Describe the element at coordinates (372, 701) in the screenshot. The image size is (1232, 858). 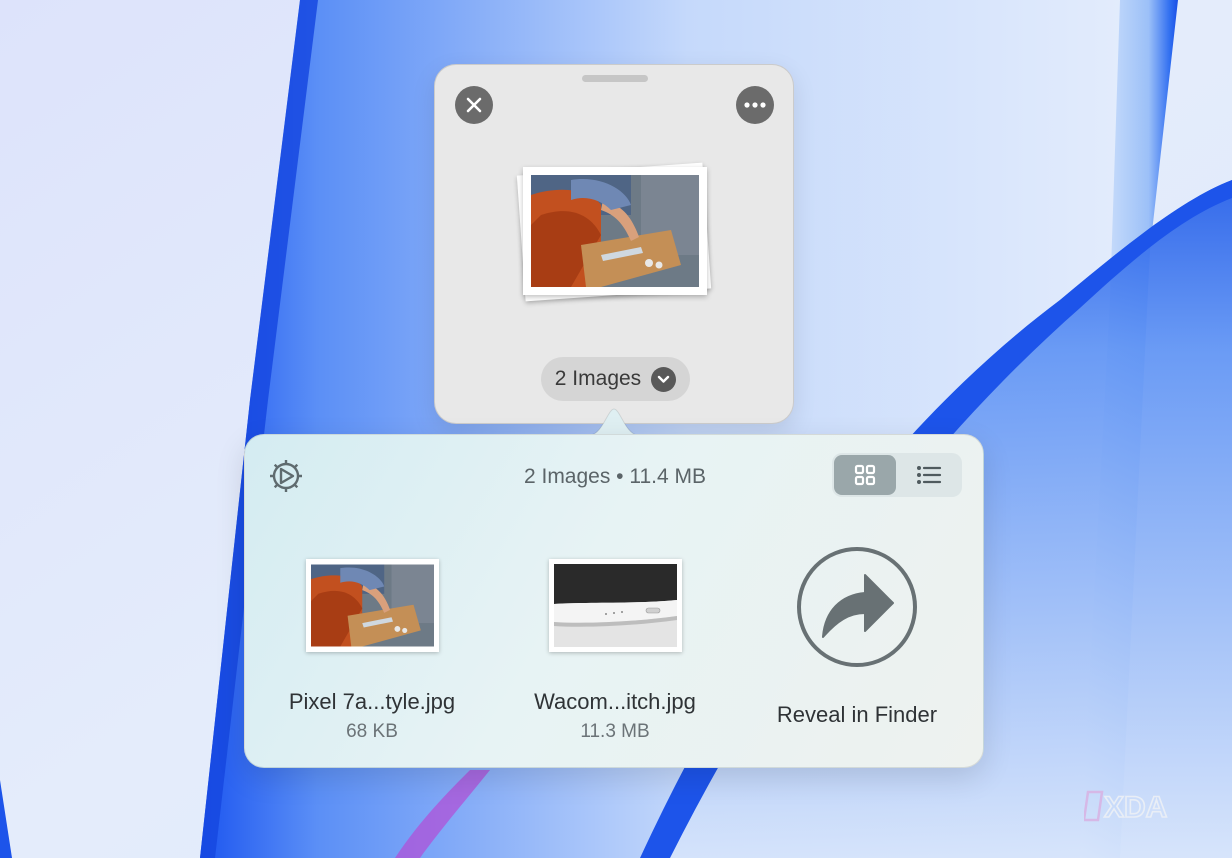
I see `file-name: Pixel 7a...tyle.jpg` at that location.